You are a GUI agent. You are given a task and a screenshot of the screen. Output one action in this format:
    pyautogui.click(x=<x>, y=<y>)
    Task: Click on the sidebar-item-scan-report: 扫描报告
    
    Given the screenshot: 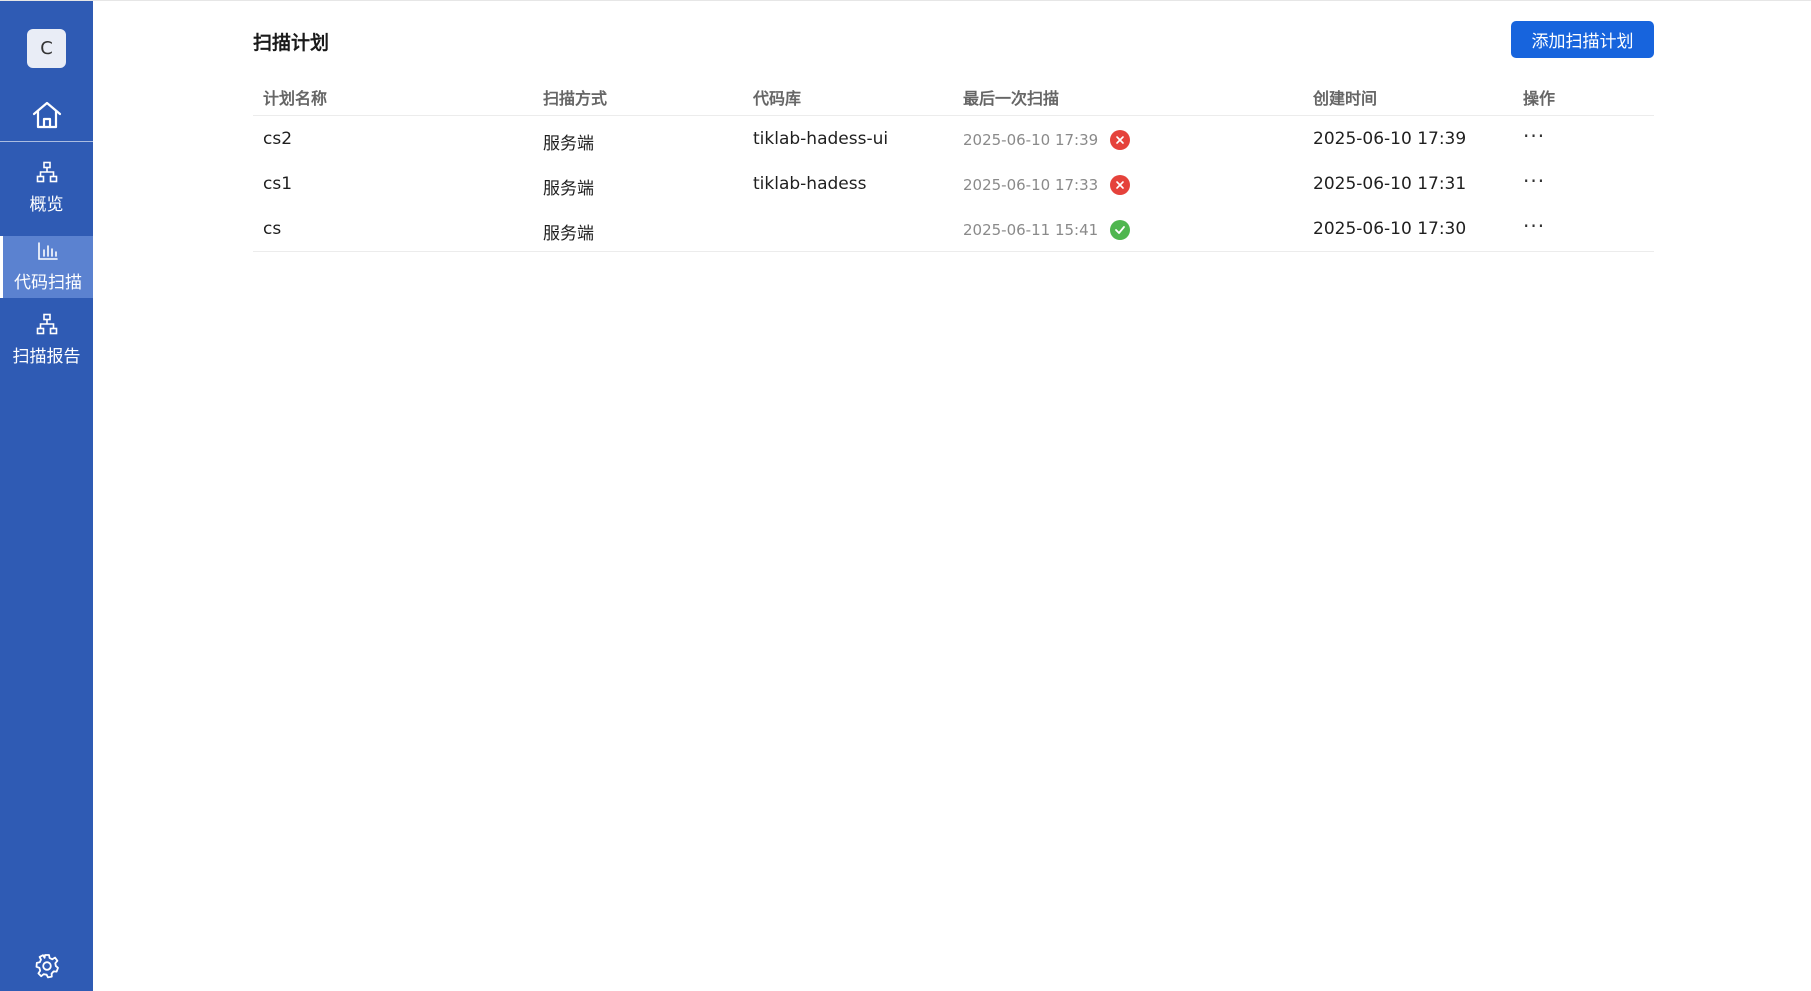 What is the action you would take?
    pyautogui.click(x=46, y=340)
    